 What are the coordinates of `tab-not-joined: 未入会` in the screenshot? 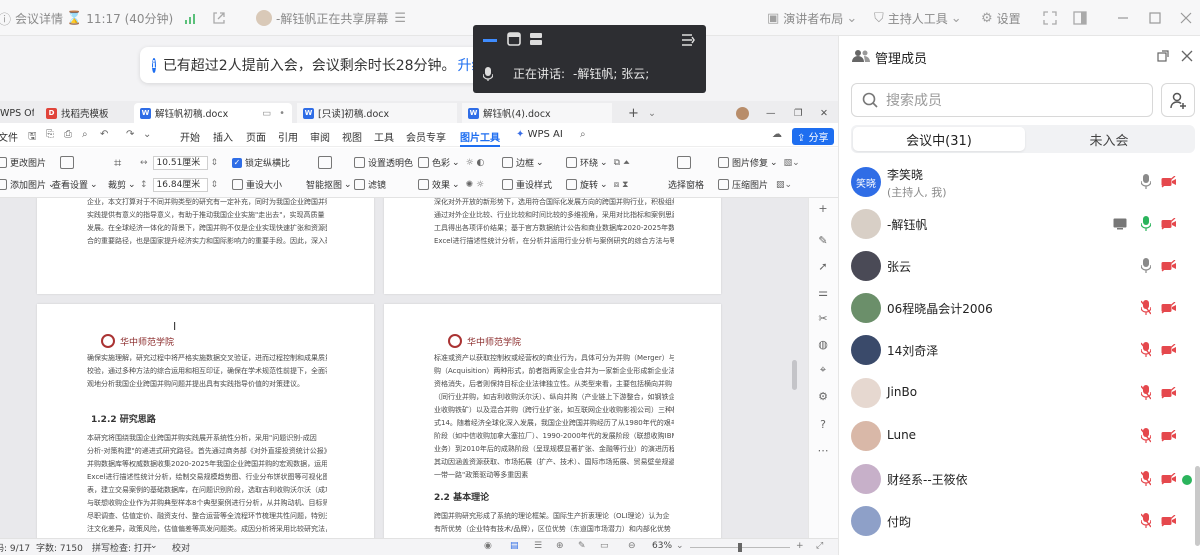 It's located at (1109, 139).